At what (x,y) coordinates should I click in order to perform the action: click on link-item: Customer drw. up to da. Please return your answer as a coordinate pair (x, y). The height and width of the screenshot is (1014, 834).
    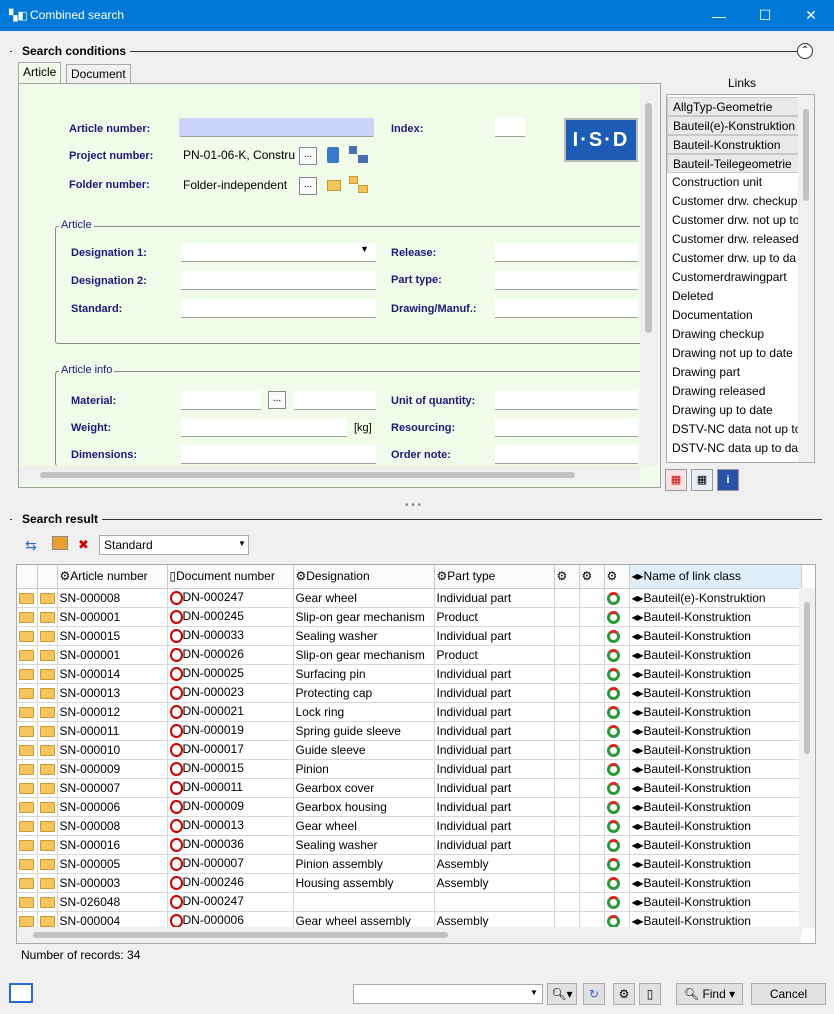
    Looking at the image, I should click on (740, 258).